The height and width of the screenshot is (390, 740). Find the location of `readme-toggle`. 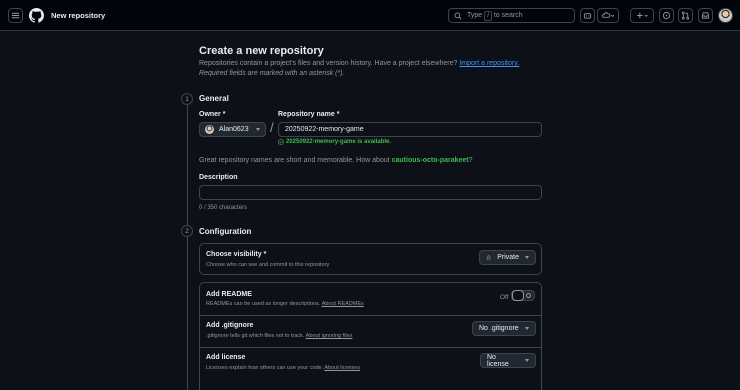

readme-toggle is located at coordinates (523, 295).